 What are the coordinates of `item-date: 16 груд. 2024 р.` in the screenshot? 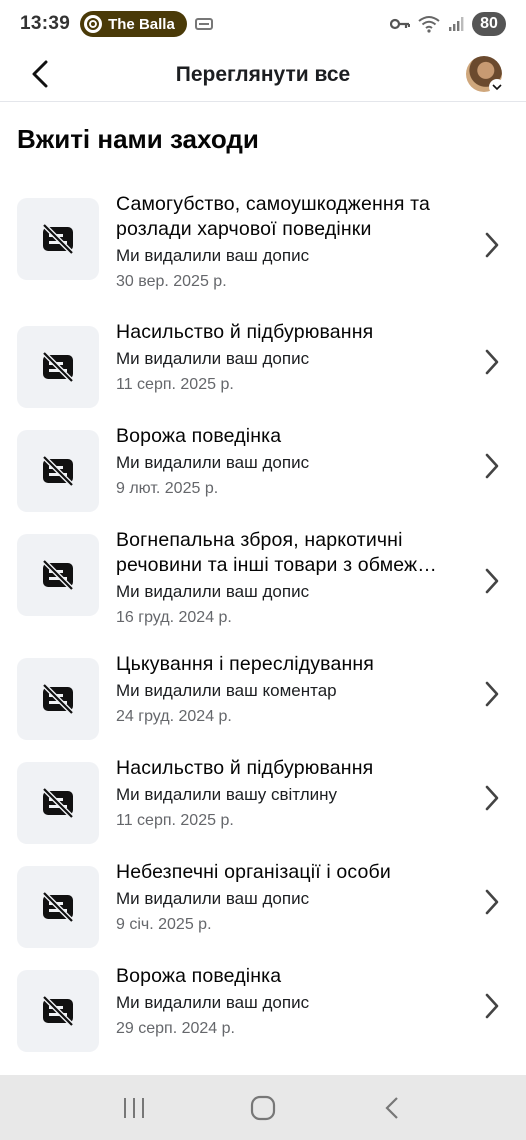 It's located at (174, 617).